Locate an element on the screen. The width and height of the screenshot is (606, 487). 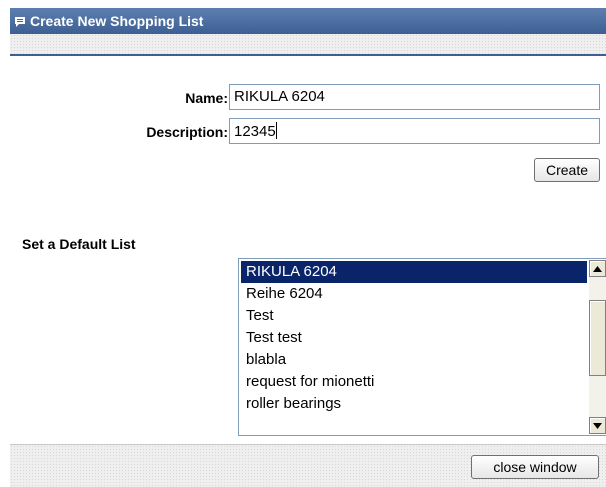
name-input: RIKULA 6204 is located at coordinates (414, 97).